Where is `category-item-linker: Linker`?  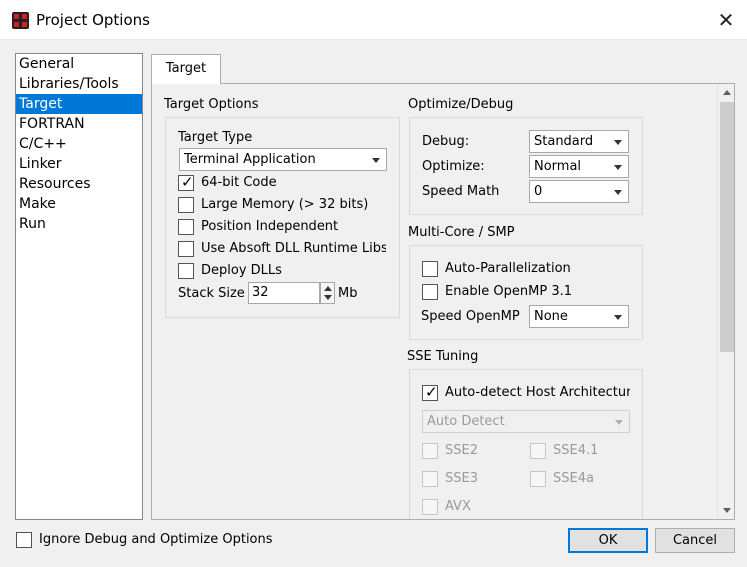 category-item-linker: Linker is located at coordinates (79, 164).